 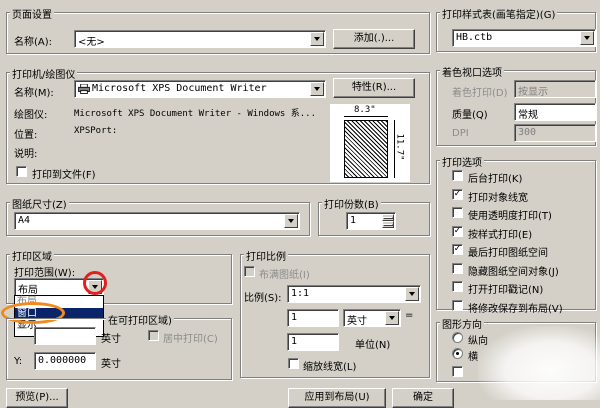 What do you see at coordinates (423, 398) in the screenshot?
I see `ok-button: 确定` at bounding box center [423, 398].